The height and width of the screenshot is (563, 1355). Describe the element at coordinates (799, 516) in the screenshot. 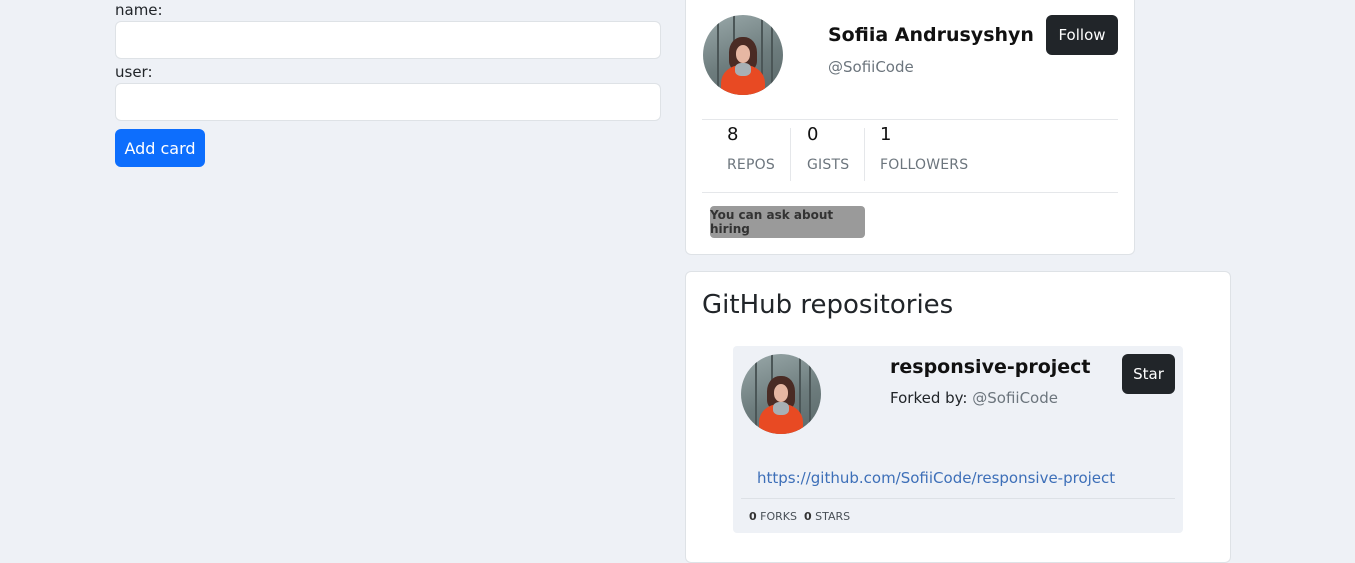

I see `repo-stats: 0 FORKS 0 STARS` at that location.